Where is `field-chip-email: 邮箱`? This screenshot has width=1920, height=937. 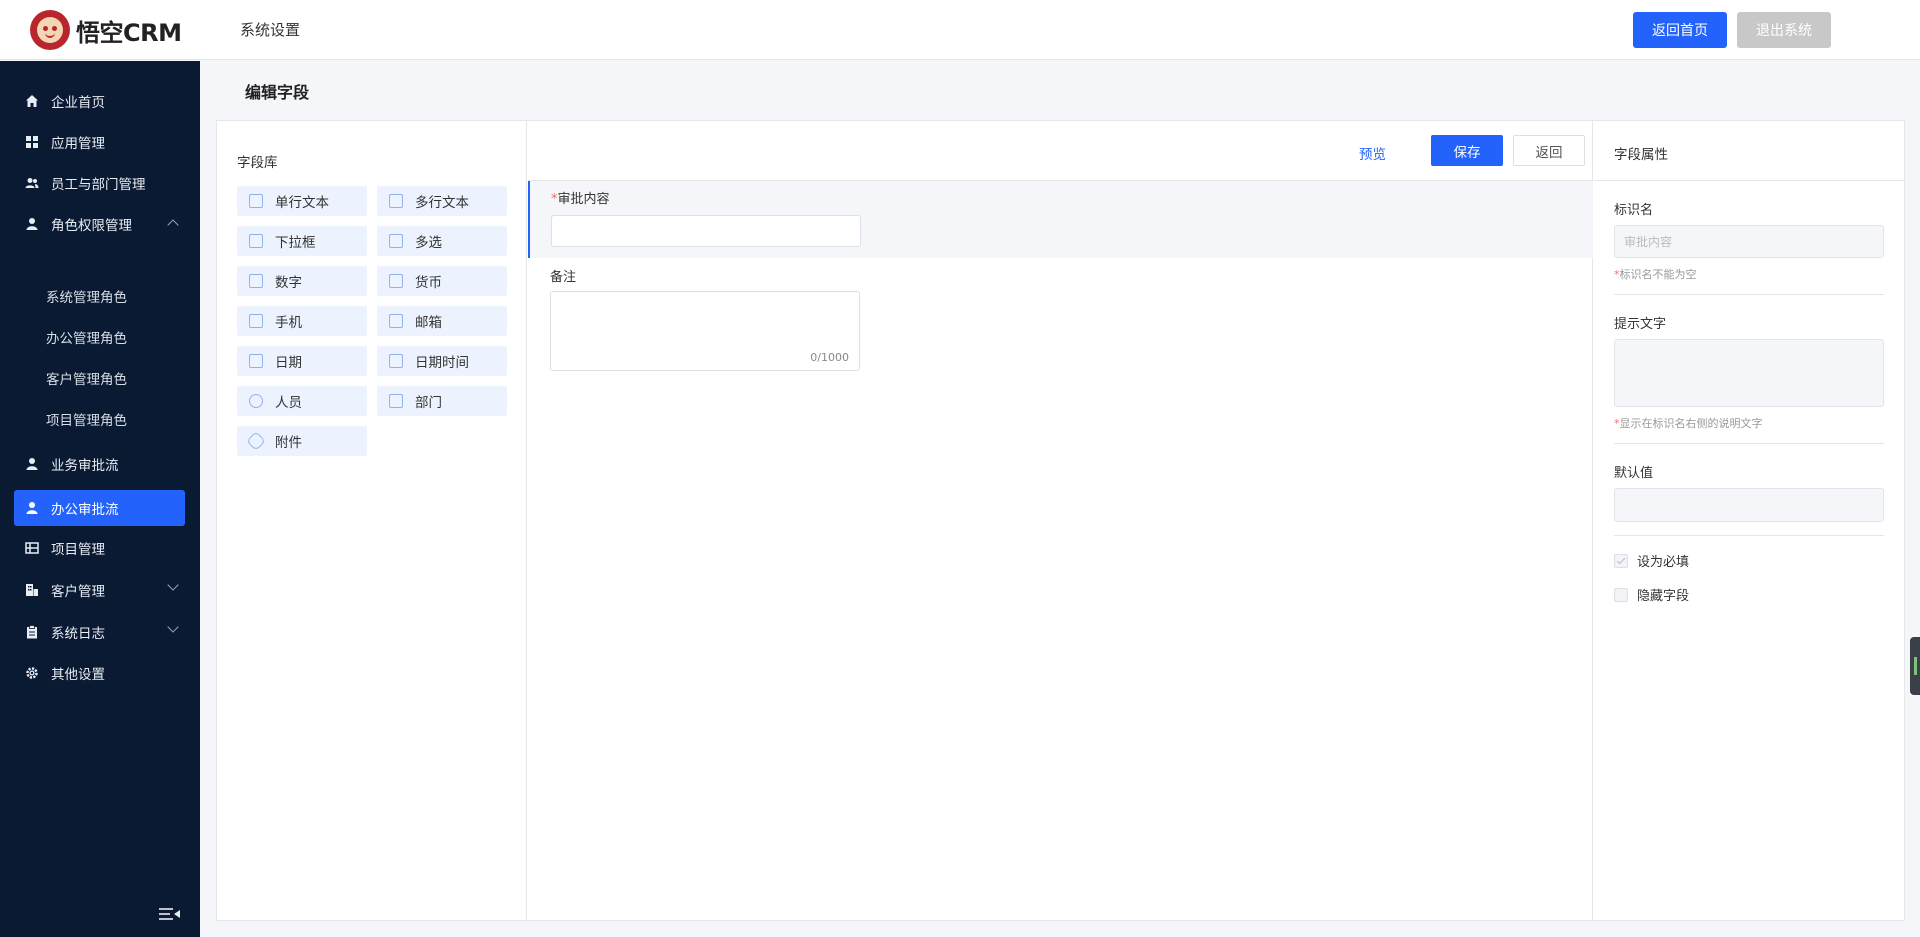 field-chip-email: 邮箱 is located at coordinates (442, 321).